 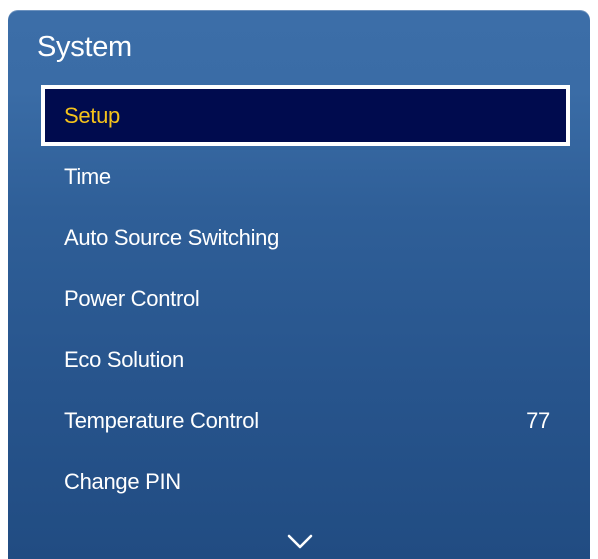 I want to click on menu-title: System, so click(x=84, y=47).